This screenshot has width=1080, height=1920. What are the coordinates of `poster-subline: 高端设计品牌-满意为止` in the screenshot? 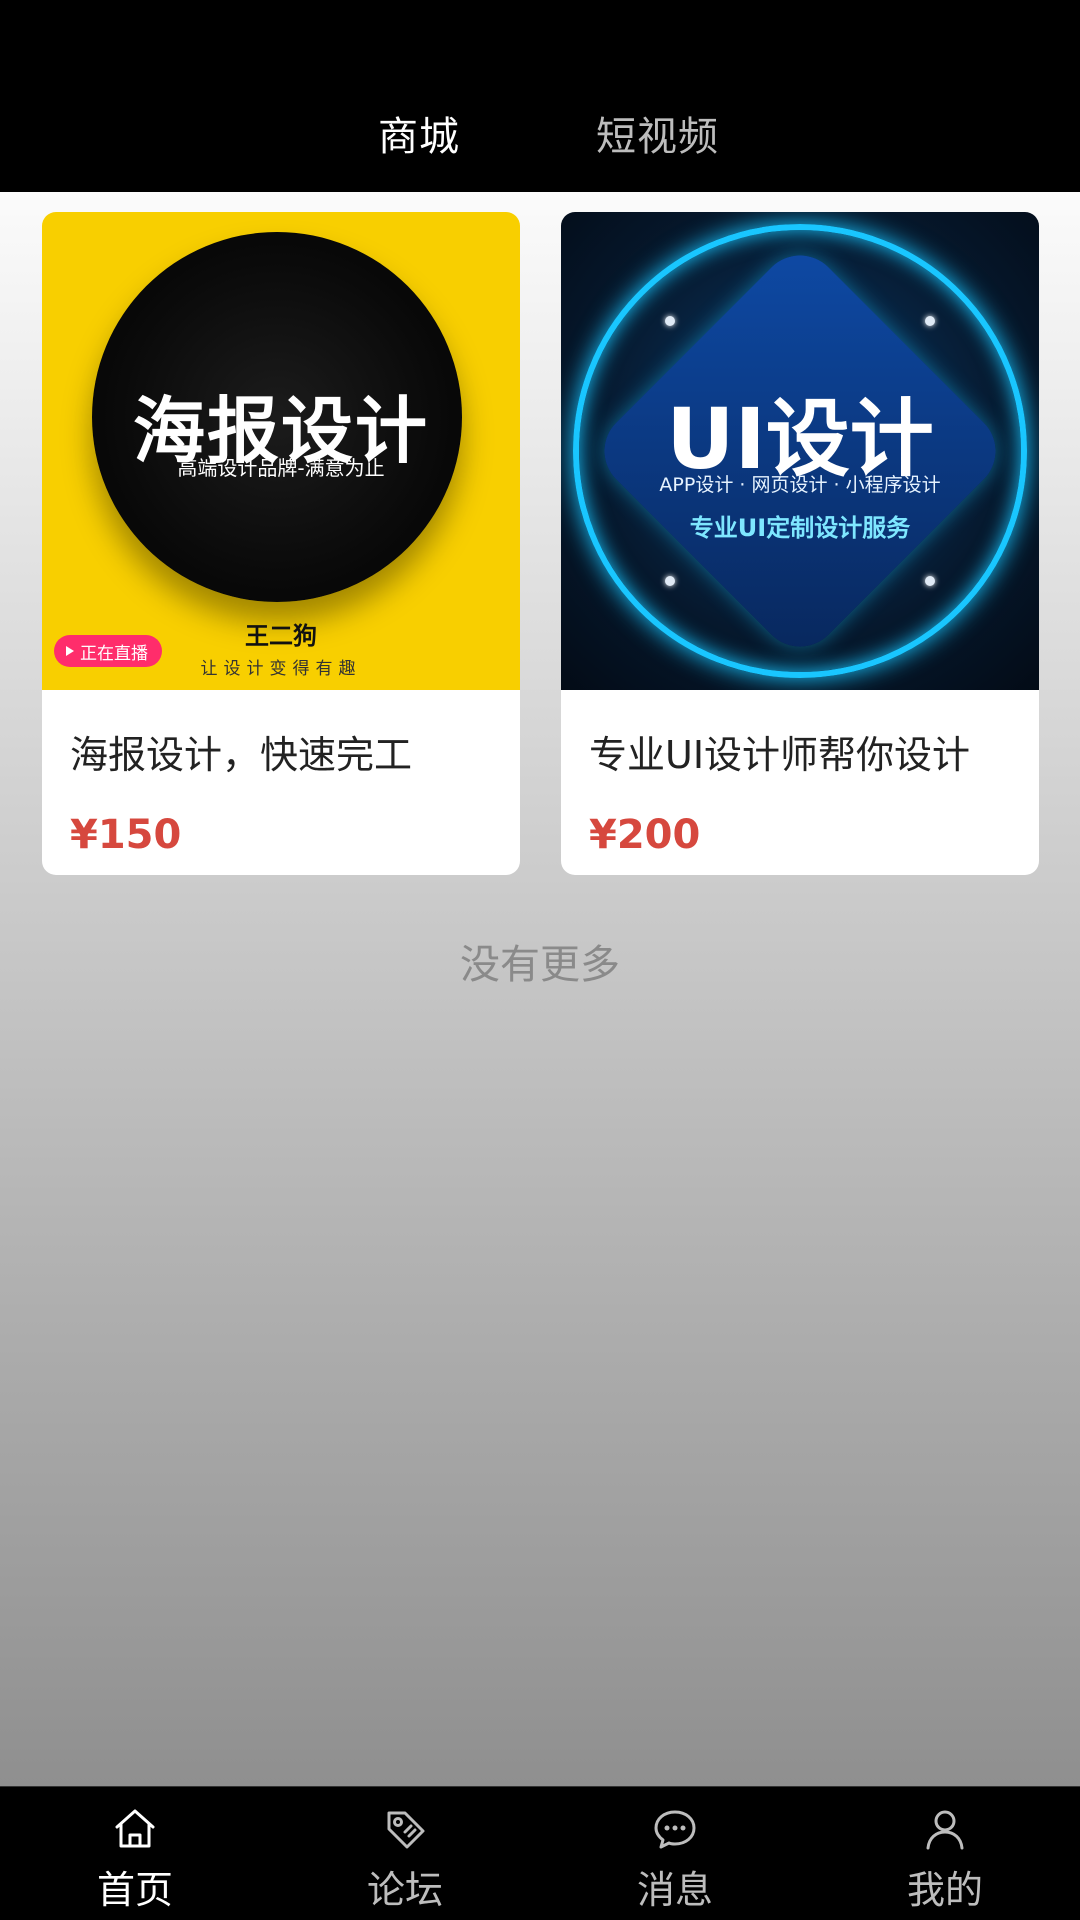 It's located at (281, 468).